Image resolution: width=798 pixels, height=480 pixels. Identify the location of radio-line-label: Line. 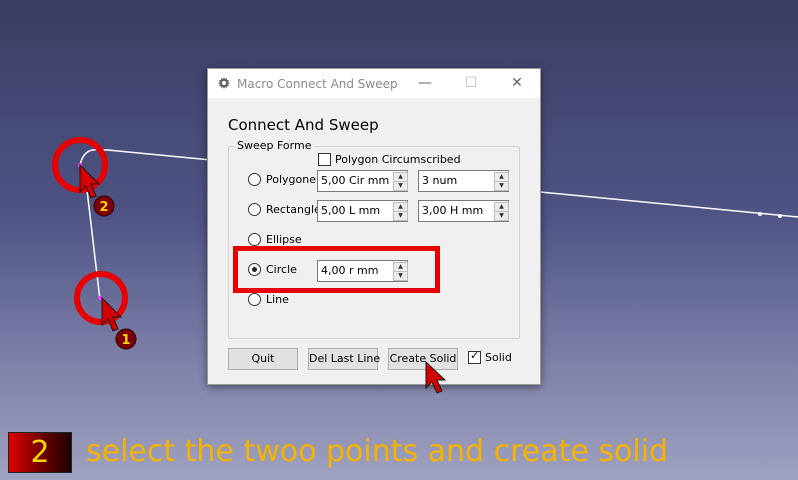
(277, 299).